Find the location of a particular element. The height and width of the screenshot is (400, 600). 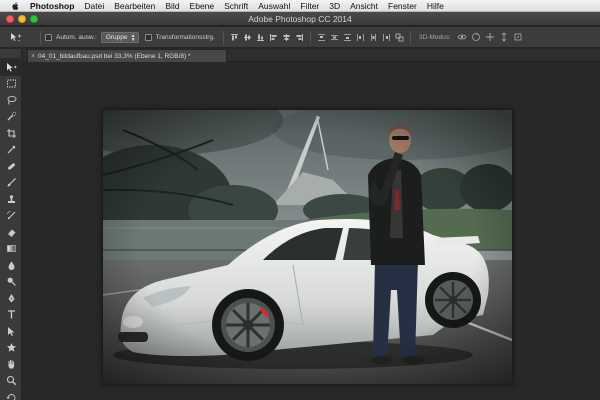

rotate-view-tool-button is located at coordinates (11, 394).